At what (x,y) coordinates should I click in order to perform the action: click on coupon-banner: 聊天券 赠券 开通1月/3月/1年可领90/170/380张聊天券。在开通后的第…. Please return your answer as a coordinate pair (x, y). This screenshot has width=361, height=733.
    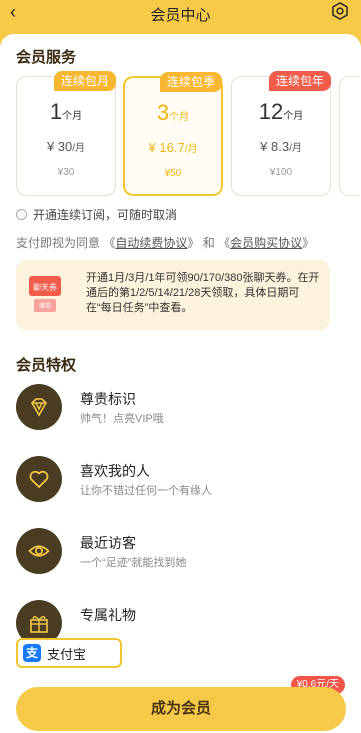
    Looking at the image, I should click on (173, 295).